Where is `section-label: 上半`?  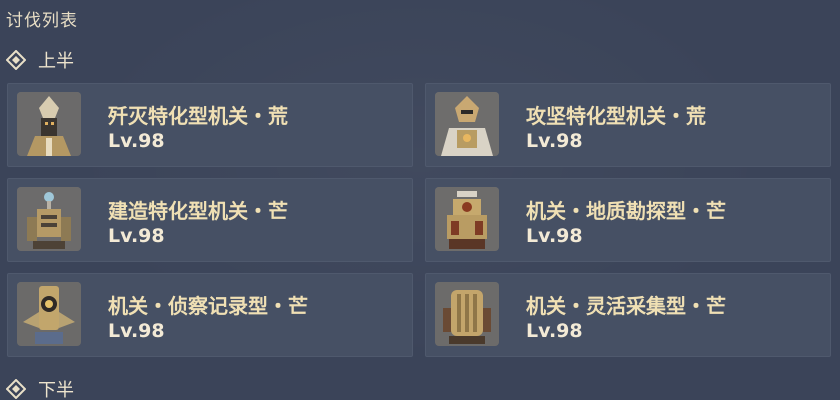 section-label: 上半 is located at coordinates (56, 61).